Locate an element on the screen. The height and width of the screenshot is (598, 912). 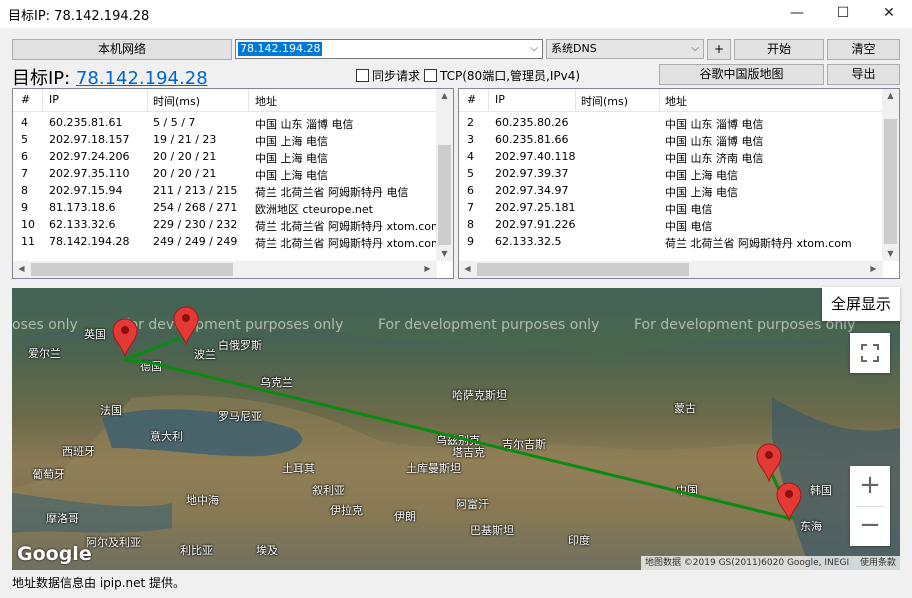
table-cell: 11 is located at coordinates (28, 241).